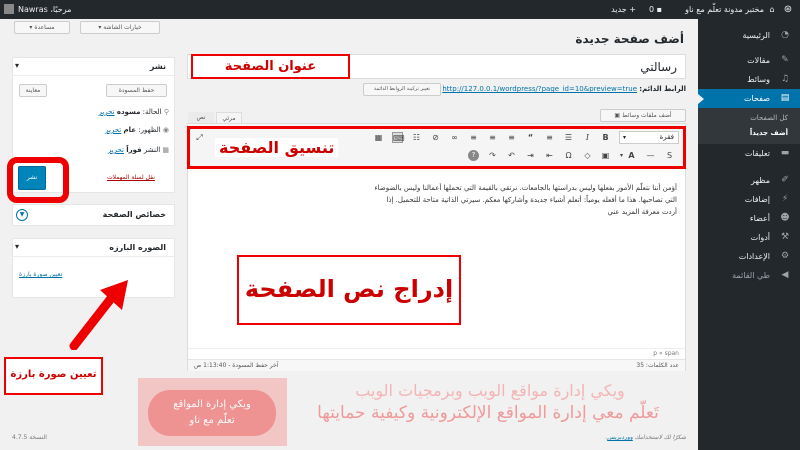  What do you see at coordinates (98, 315) in the screenshot?
I see `annotation-arrow-icon` at bounding box center [98, 315].